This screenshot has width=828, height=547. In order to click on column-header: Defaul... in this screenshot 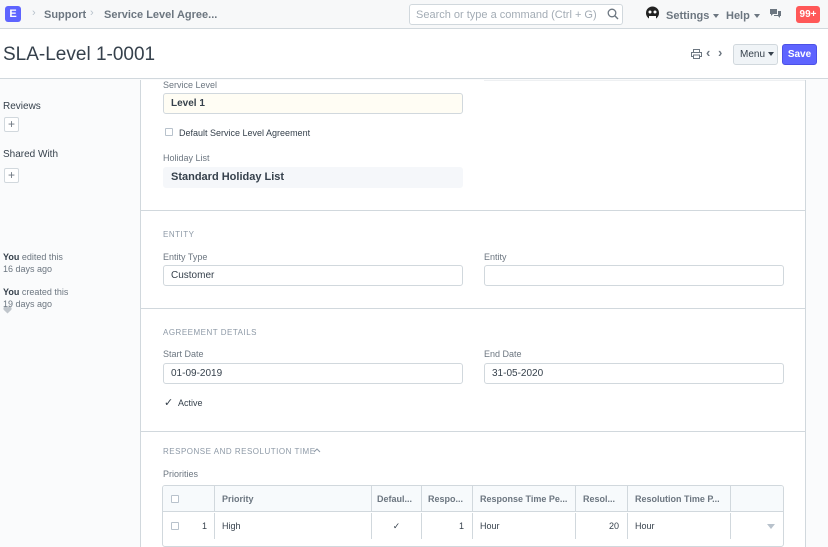, I will do `click(397, 498)`.